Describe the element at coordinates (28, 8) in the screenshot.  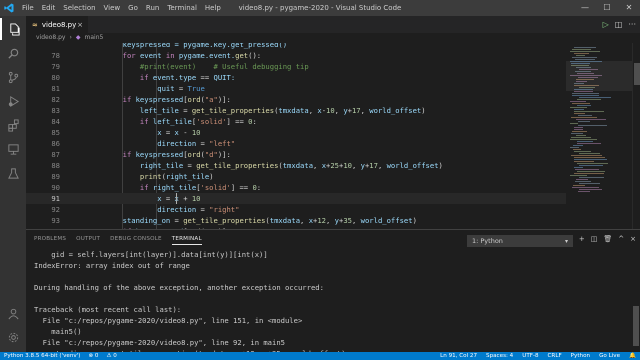
I see `menu-file: File` at that location.